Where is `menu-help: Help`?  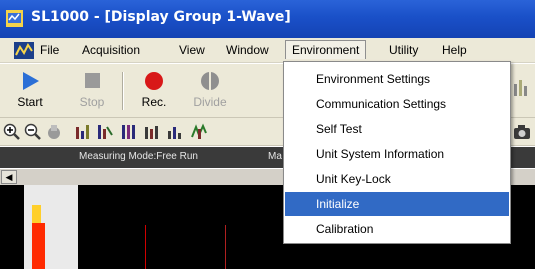 menu-help: Help is located at coordinates (454, 50).